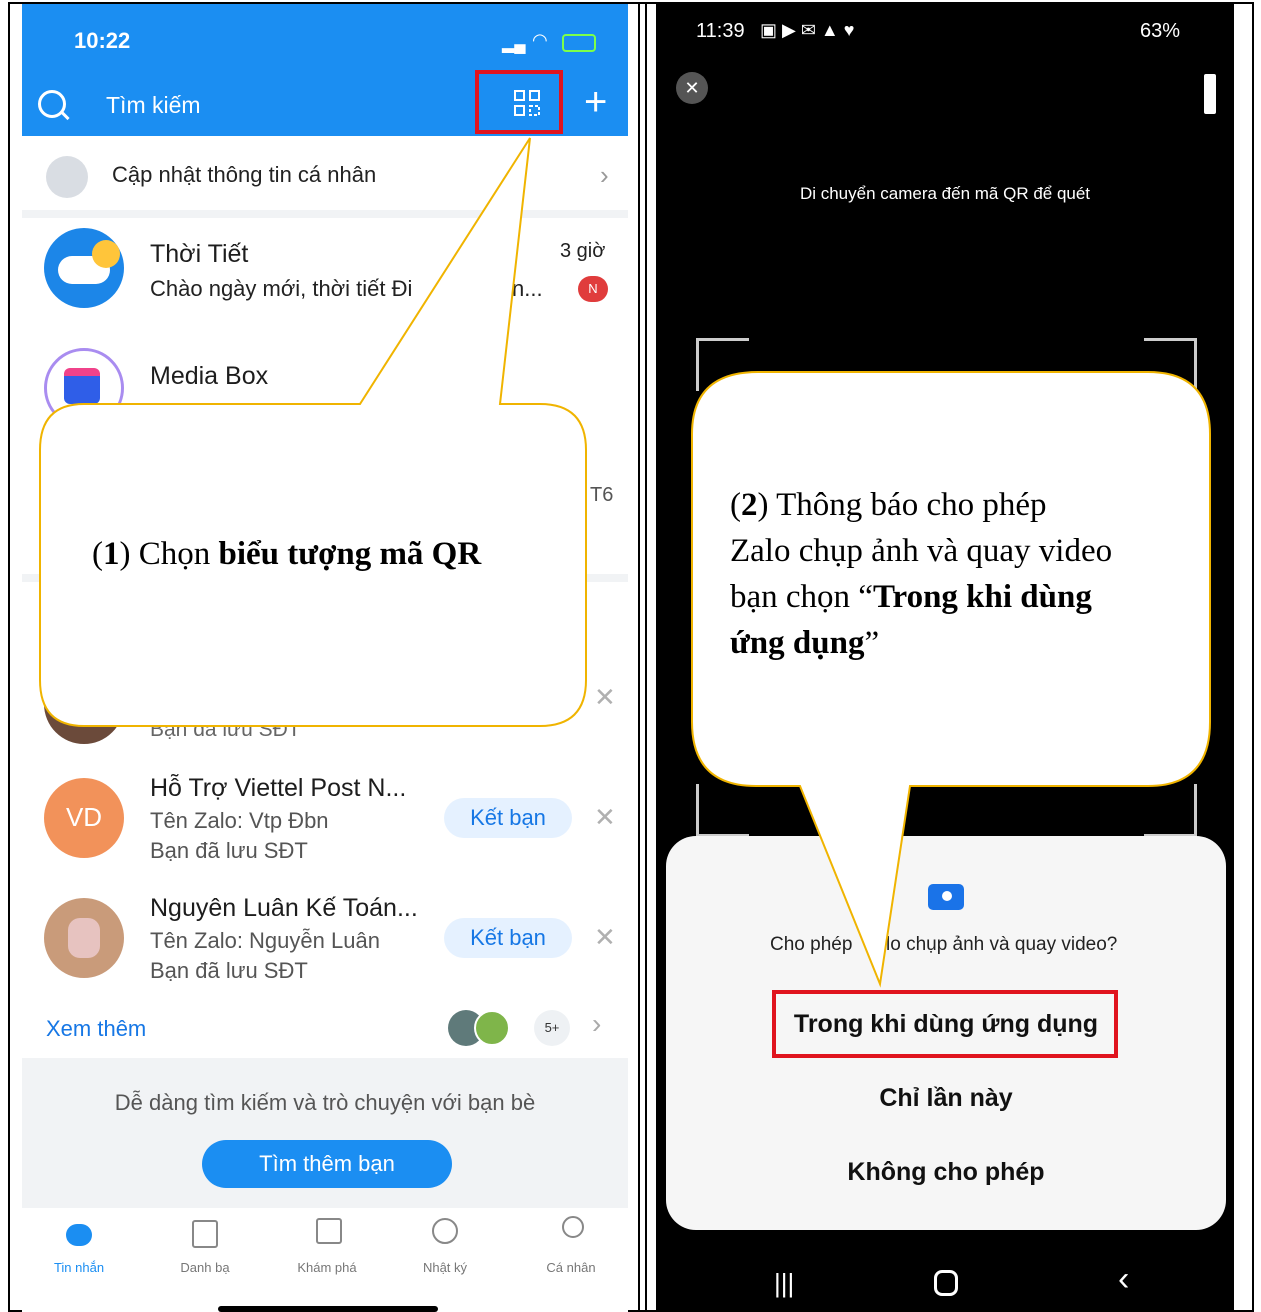 Image resolution: width=1261 pixels, height=1312 pixels. What do you see at coordinates (169, 554) in the screenshot?
I see `callout-body: ) Chọn` at bounding box center [169, 554].